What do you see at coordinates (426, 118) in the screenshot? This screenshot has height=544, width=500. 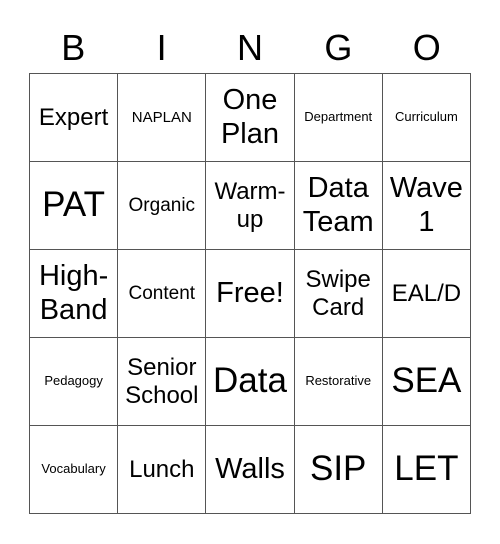 I see `bingo-cell: Curriculum` at bounding box center [426, 118].